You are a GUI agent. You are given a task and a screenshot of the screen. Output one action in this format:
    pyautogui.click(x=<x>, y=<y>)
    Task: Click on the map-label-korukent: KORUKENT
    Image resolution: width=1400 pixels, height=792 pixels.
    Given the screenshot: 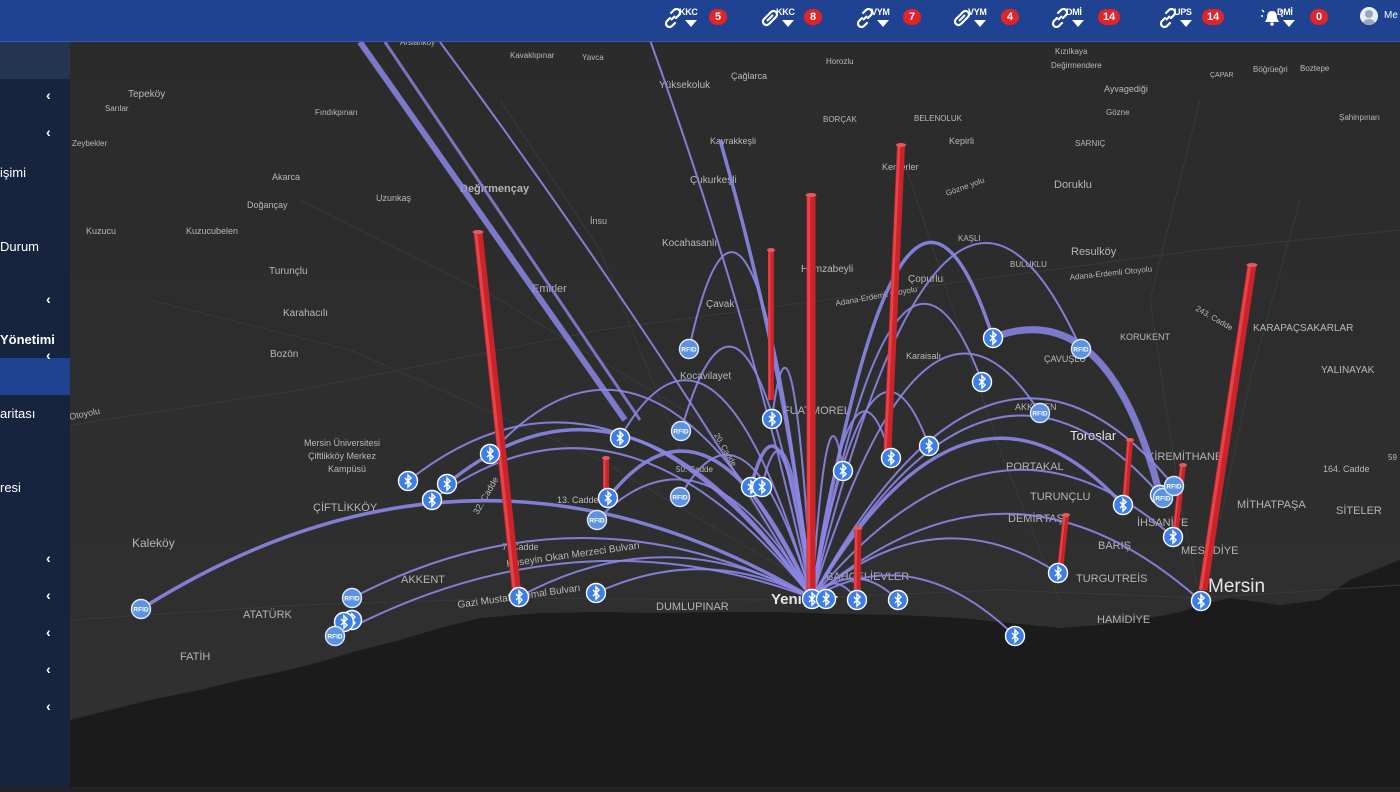 What is the action you would take?
    pyautogui.click(x=1145, y=337)
    